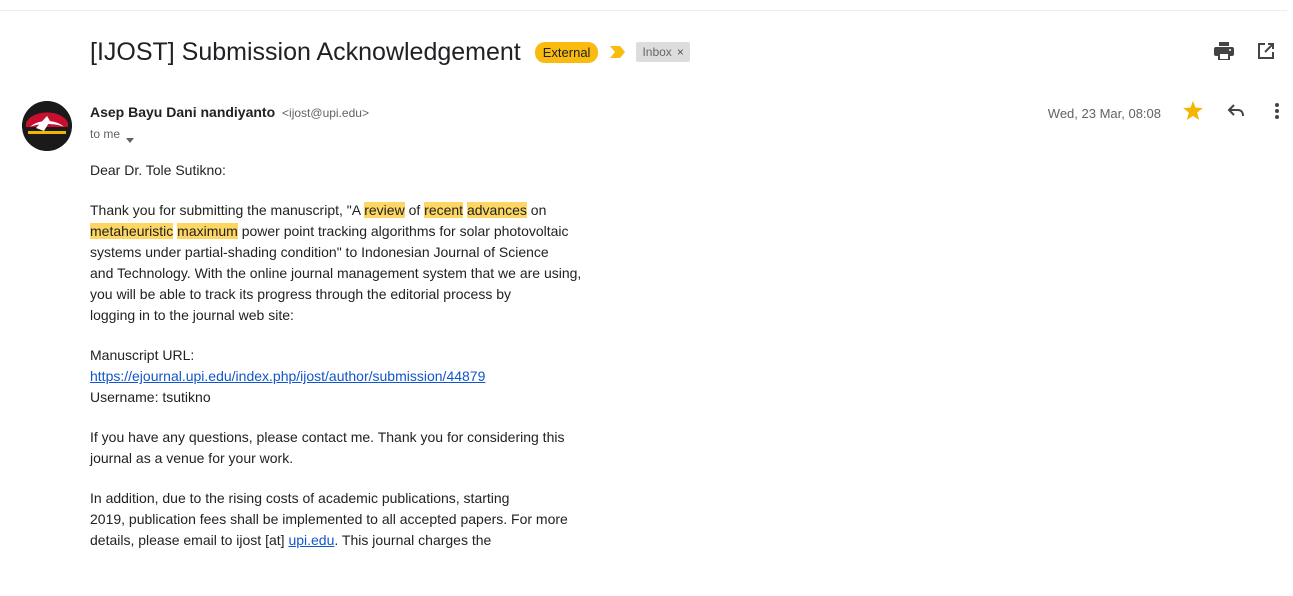  What do you see at coordinates (132, 231) in the screenshot?
I see `search-highlight: metaheuristic` at bounding box center [132, 231].